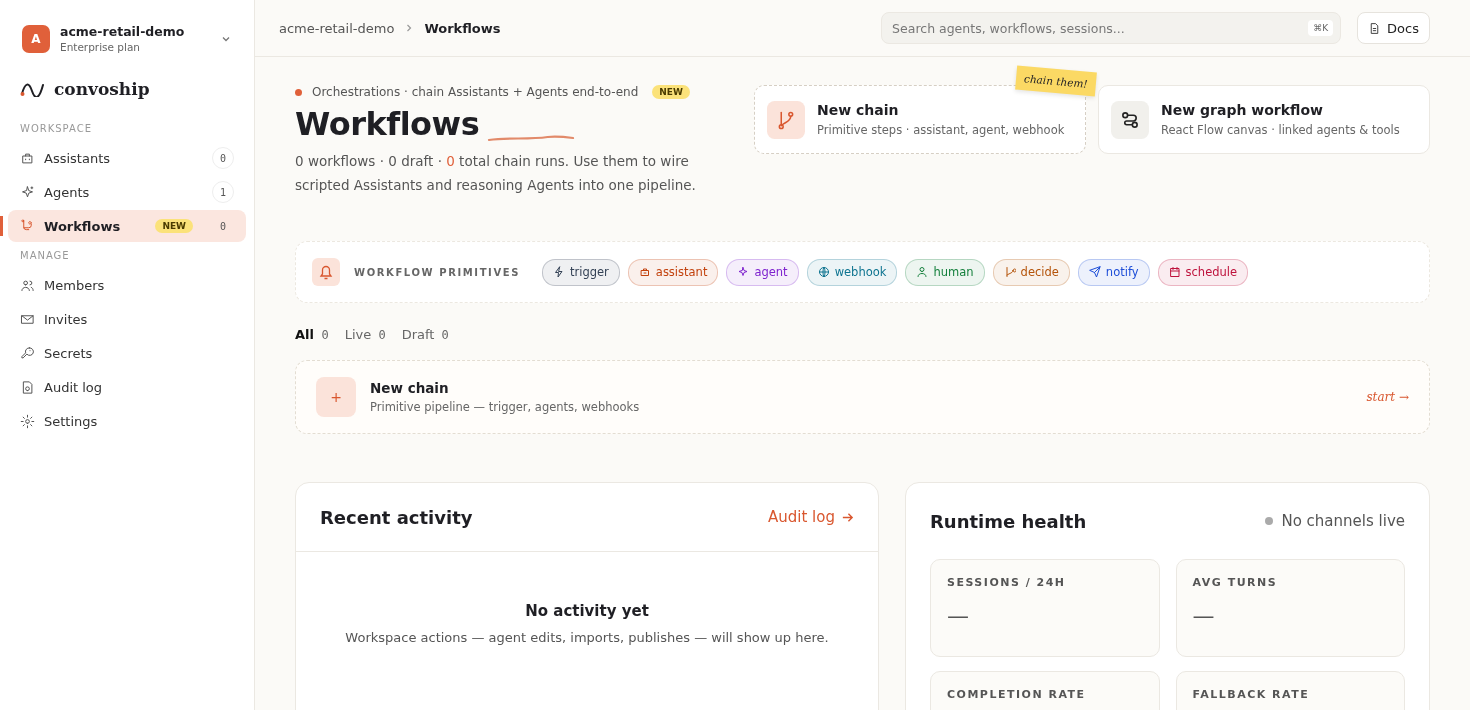 This screenshot has width=1470, height=710. What do you see at coordinates (127, 158) in the screenshot?
I see `nav-item: Assistants 0` at bounding box center [127, 158].